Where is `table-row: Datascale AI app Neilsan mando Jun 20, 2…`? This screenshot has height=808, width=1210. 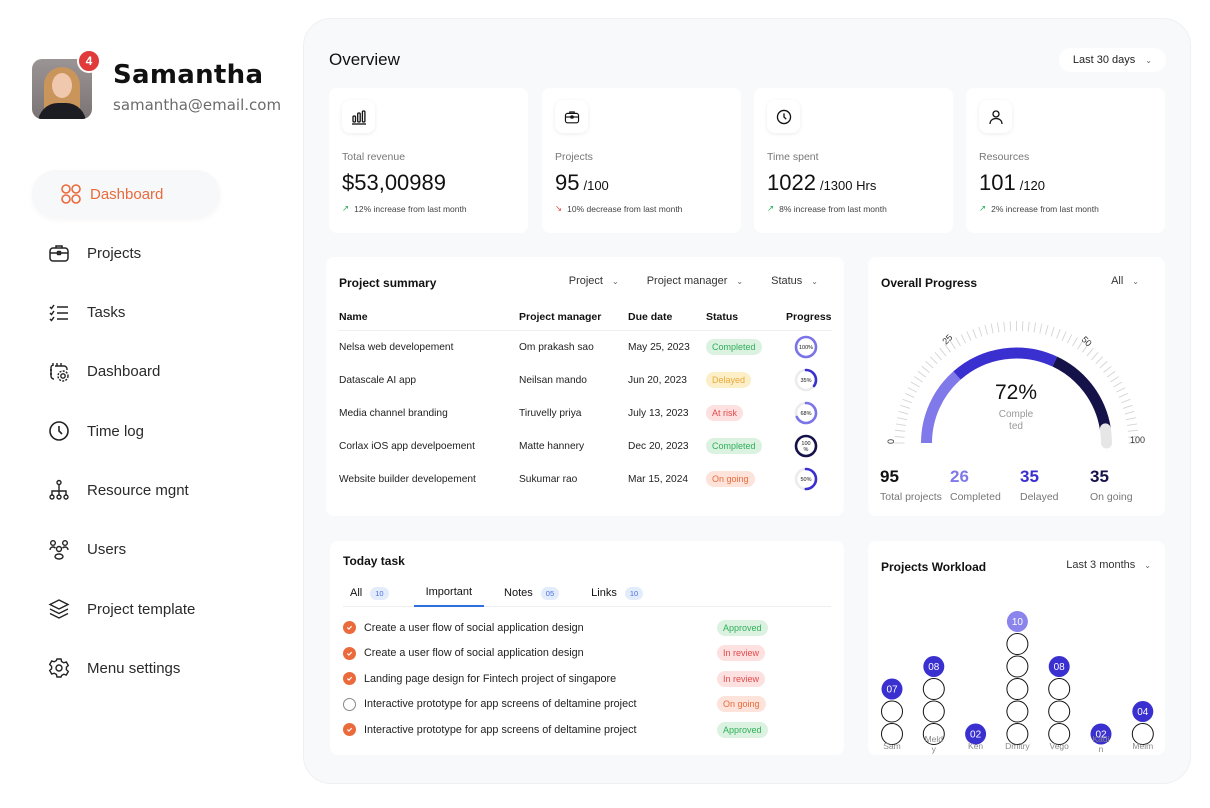
table-row: Datascale AI app Neilsan mando Jun 20, 2… is located at coordinates (585, 380).